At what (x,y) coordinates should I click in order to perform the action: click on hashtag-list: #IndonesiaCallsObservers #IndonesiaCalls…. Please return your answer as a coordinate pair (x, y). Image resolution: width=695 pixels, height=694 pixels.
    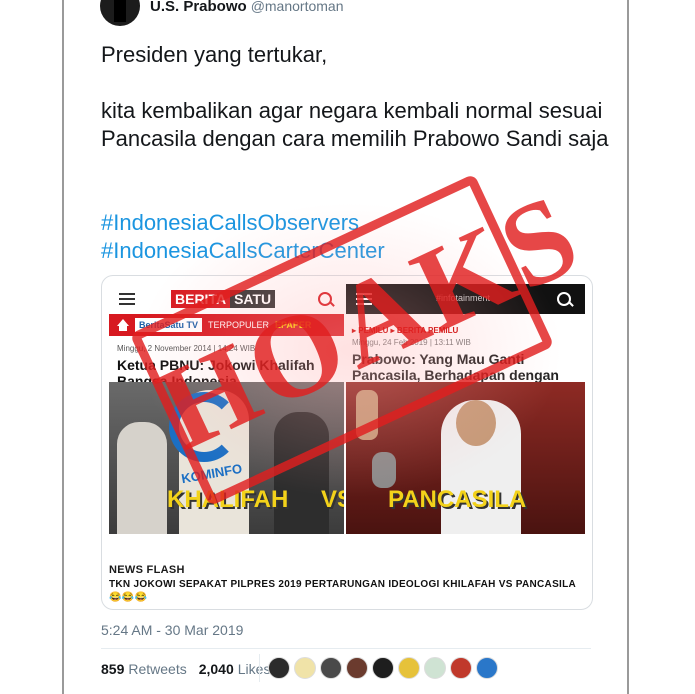
    Looking at the image, I should click on (243, 237).